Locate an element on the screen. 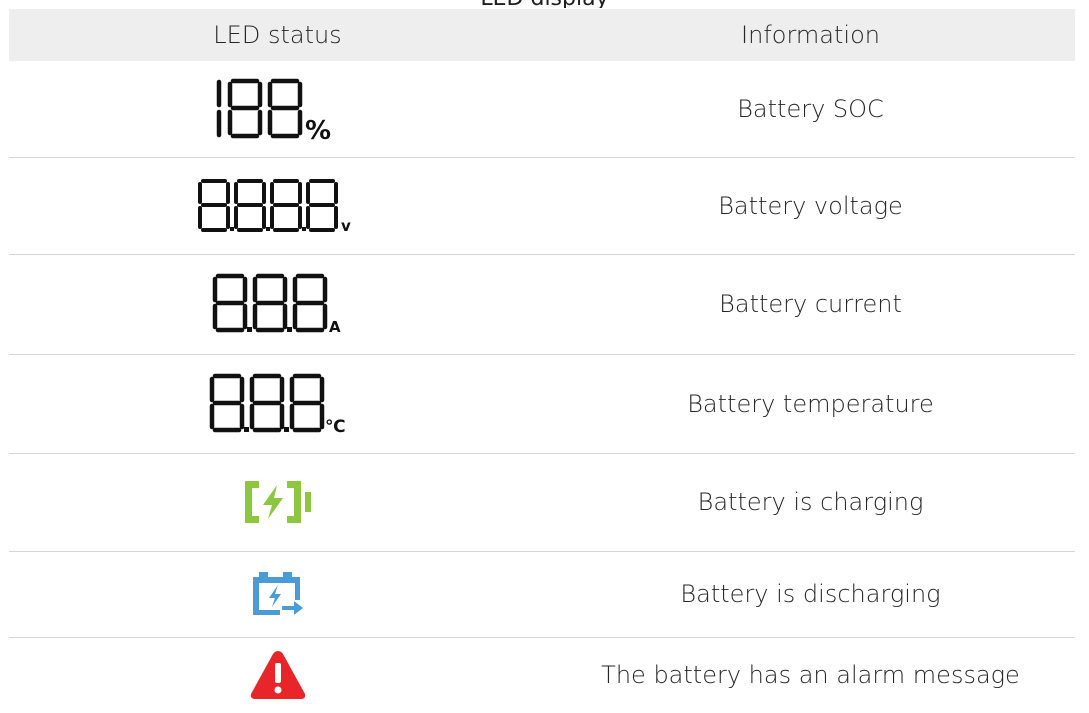 This screenshot has height=713, width=1089. led-status-cell: ℃ is located at coordinates (277, 403).